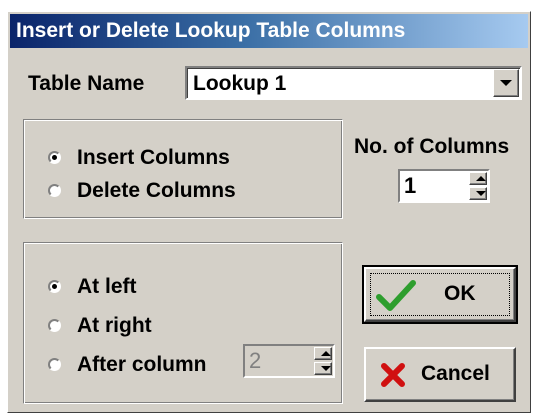  What do you see at coordinates (114, 325) in the screenshot?
I see `radio-label: At right` at bounding box center [114, 325].